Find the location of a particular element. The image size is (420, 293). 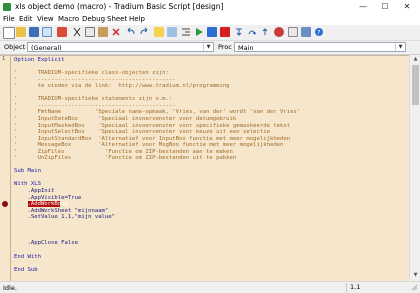

redo-icon is located at coordinates (144, 32).